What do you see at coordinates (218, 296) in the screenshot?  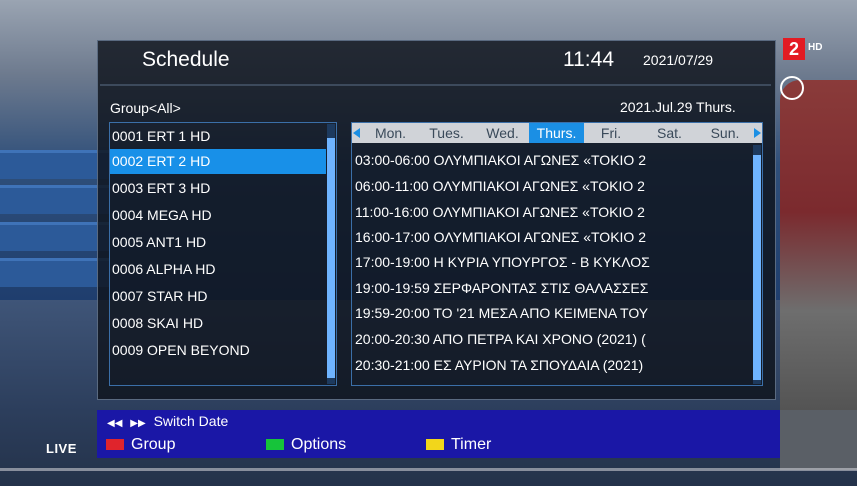 I see `channel-item: 0007 STAR HD` at bounding box center [218, 296].